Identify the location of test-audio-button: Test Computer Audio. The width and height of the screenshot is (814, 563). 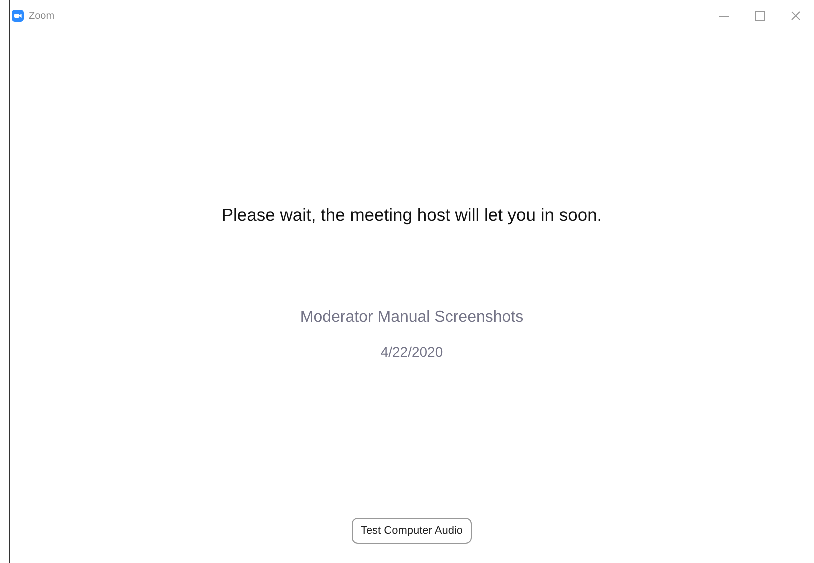
(412, 531).